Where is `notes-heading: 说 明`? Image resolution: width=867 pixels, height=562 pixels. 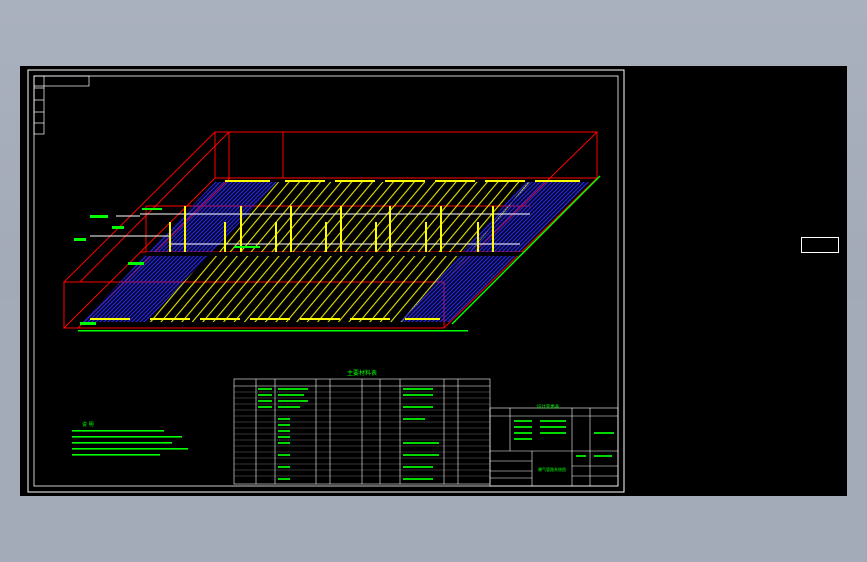 notes-heading: 说 明 is located at coordinates (88, 424).